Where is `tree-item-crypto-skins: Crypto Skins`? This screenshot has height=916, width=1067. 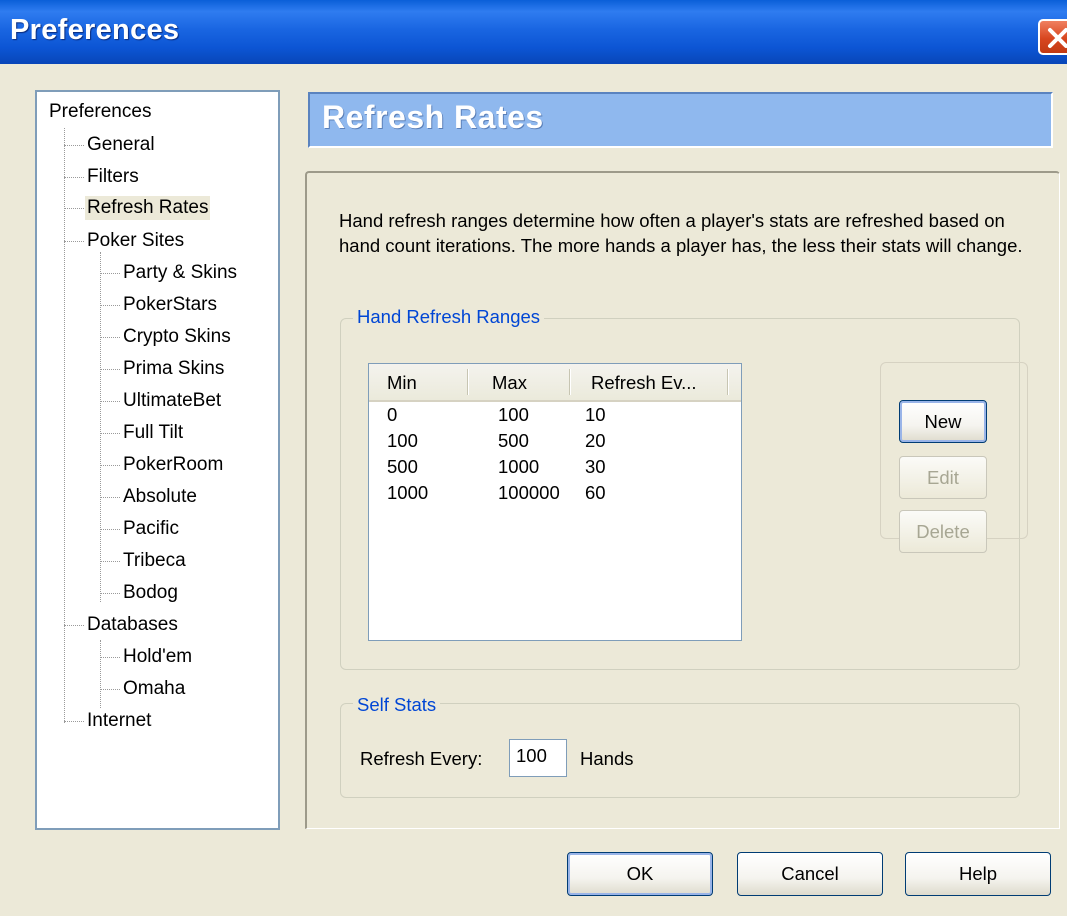 tree-item-crypto-skins: Crypto Skins is located at coordinates (177, 337).